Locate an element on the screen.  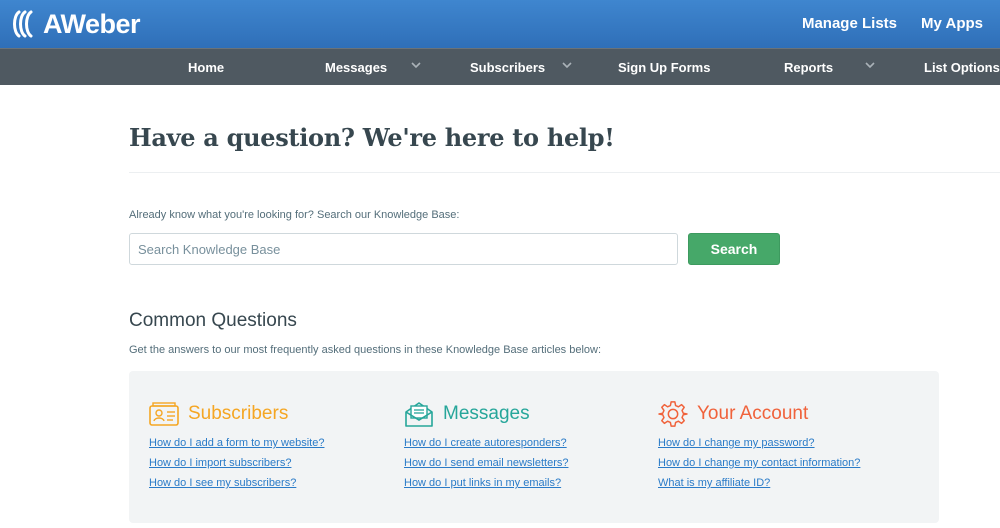
top-header: AWeber Manage Lists My Apps is located at coordinates (500, 24).